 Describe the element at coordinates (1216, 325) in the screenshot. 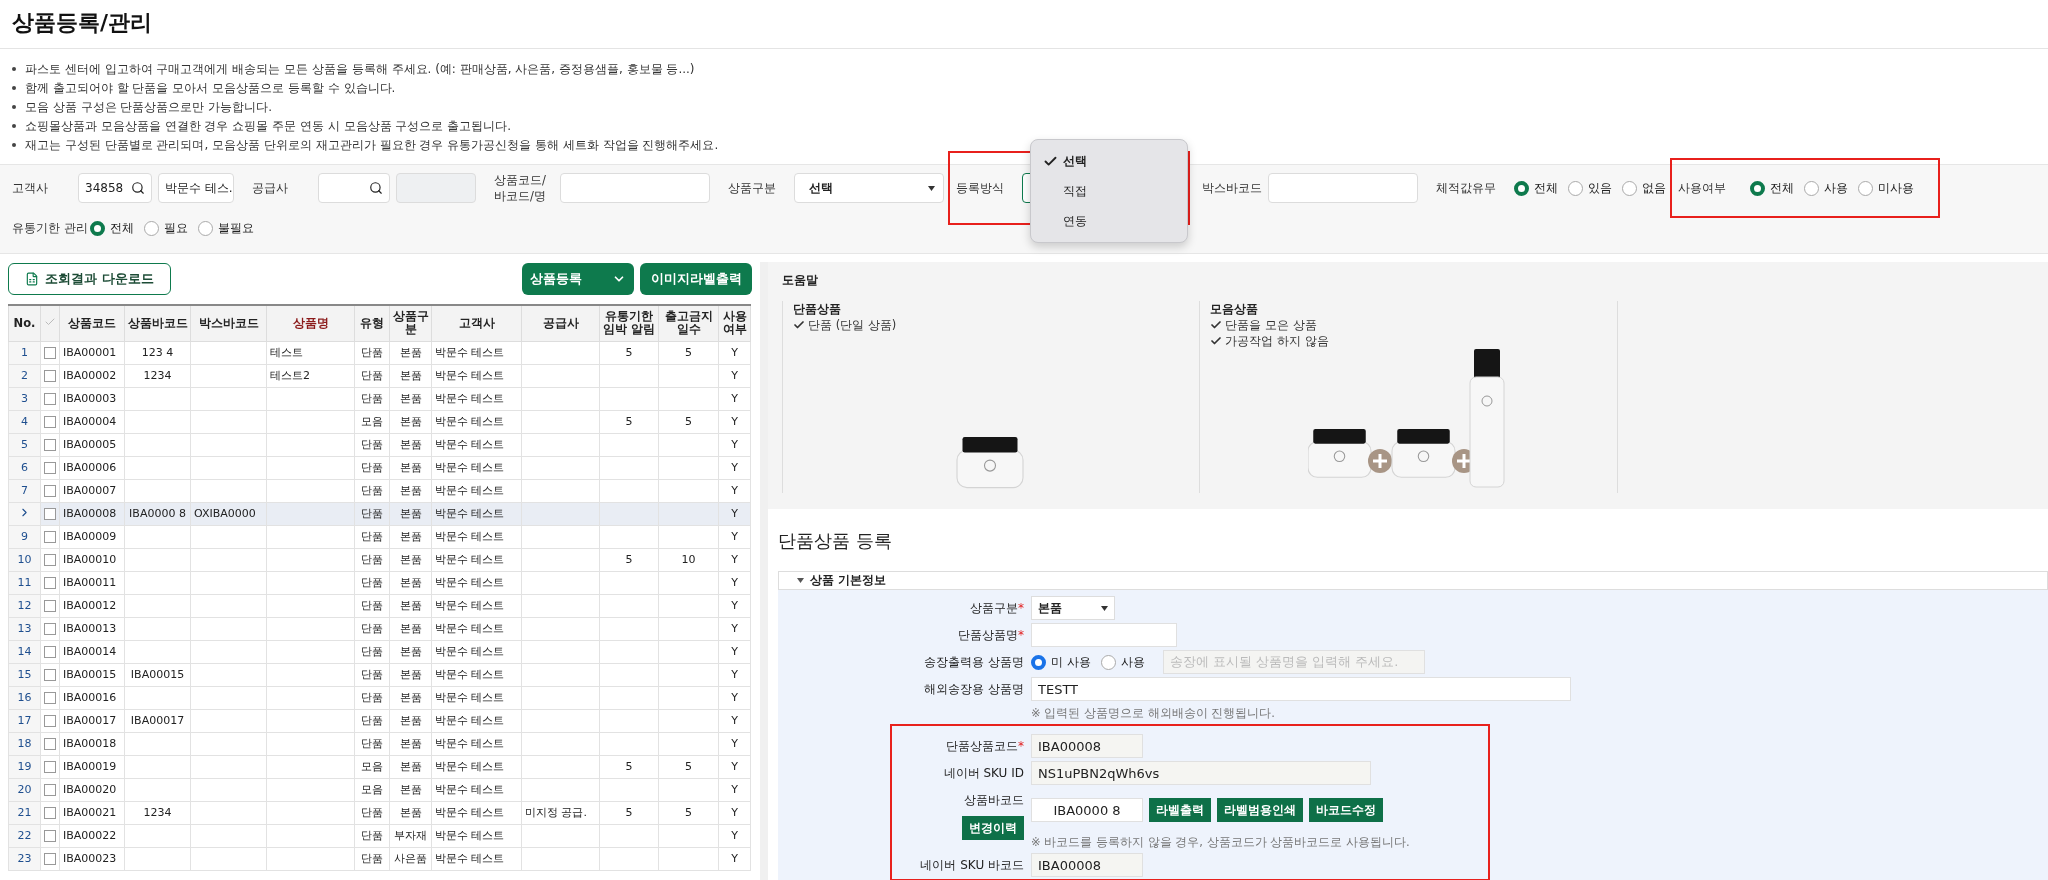

I see `check-icon` at that location.